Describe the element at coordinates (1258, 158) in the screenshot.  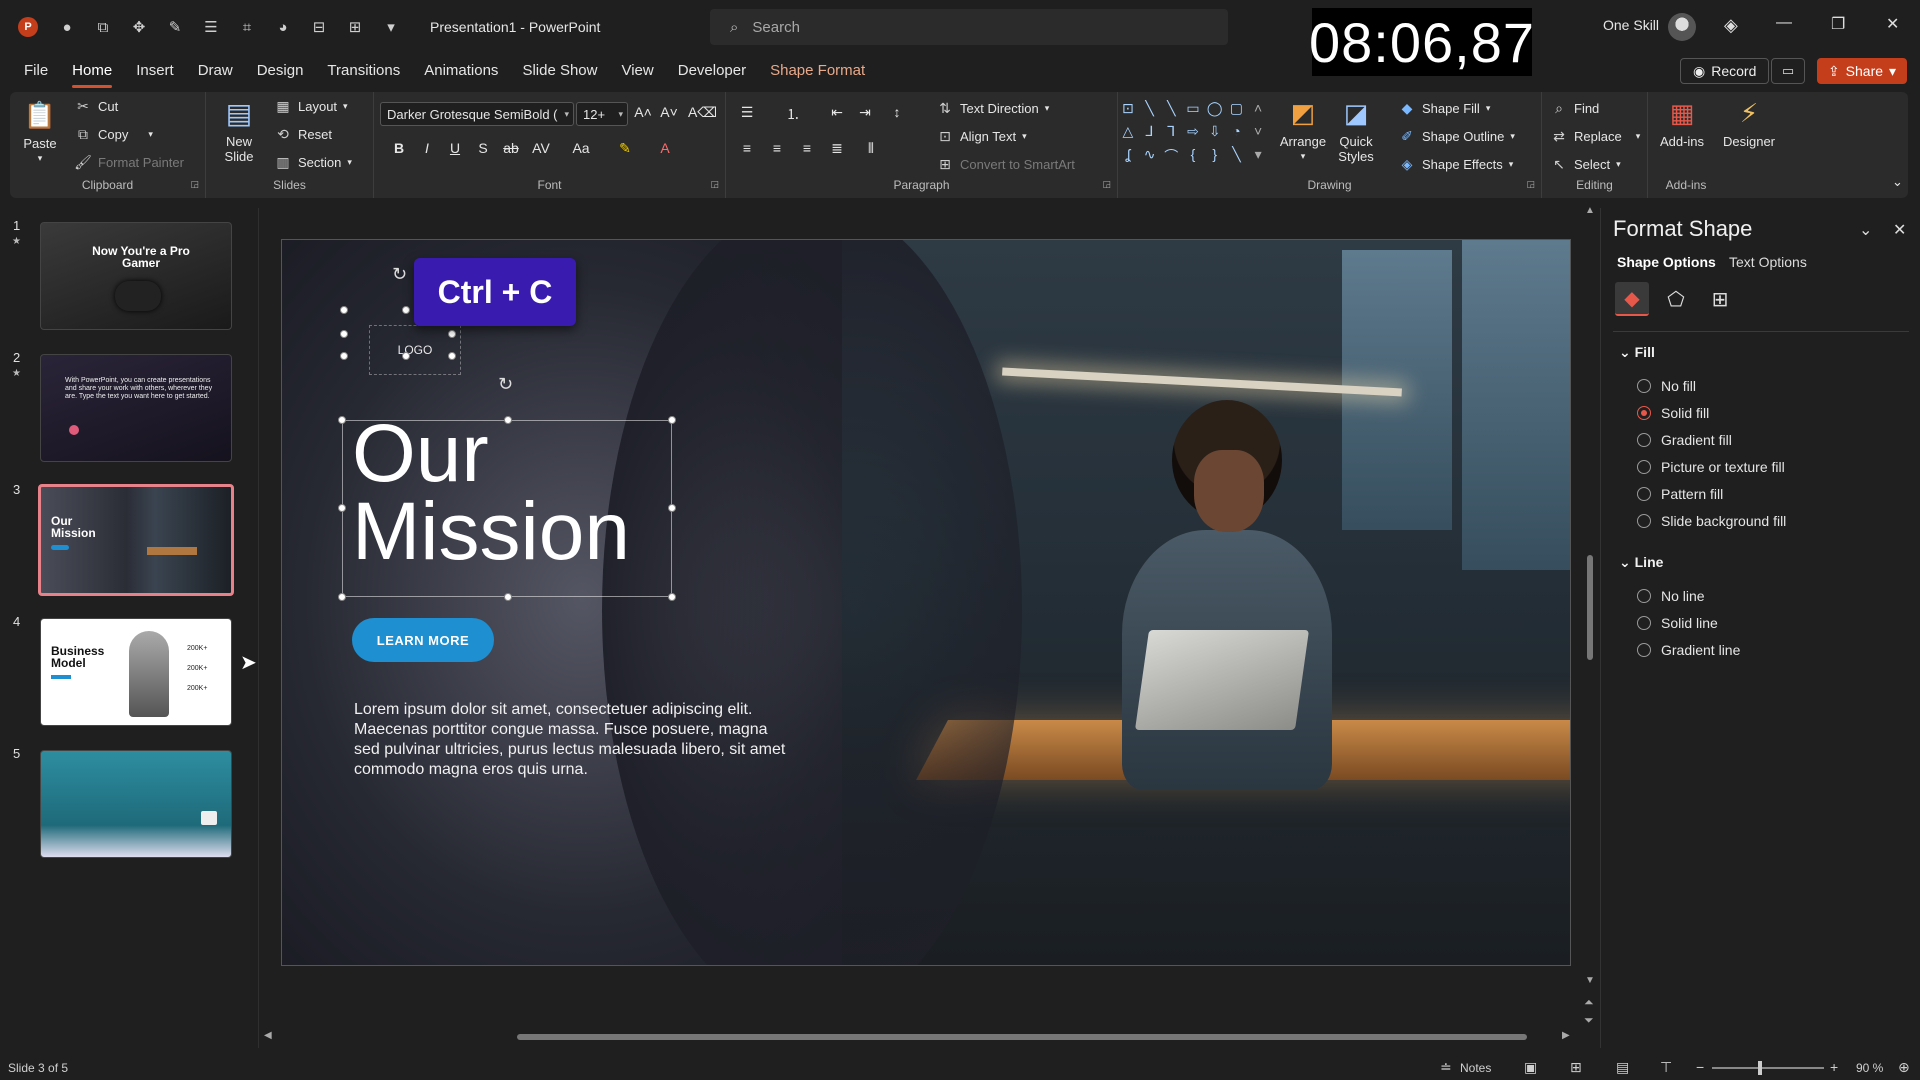
I see `gallery-more-icon: ▾` at that location.